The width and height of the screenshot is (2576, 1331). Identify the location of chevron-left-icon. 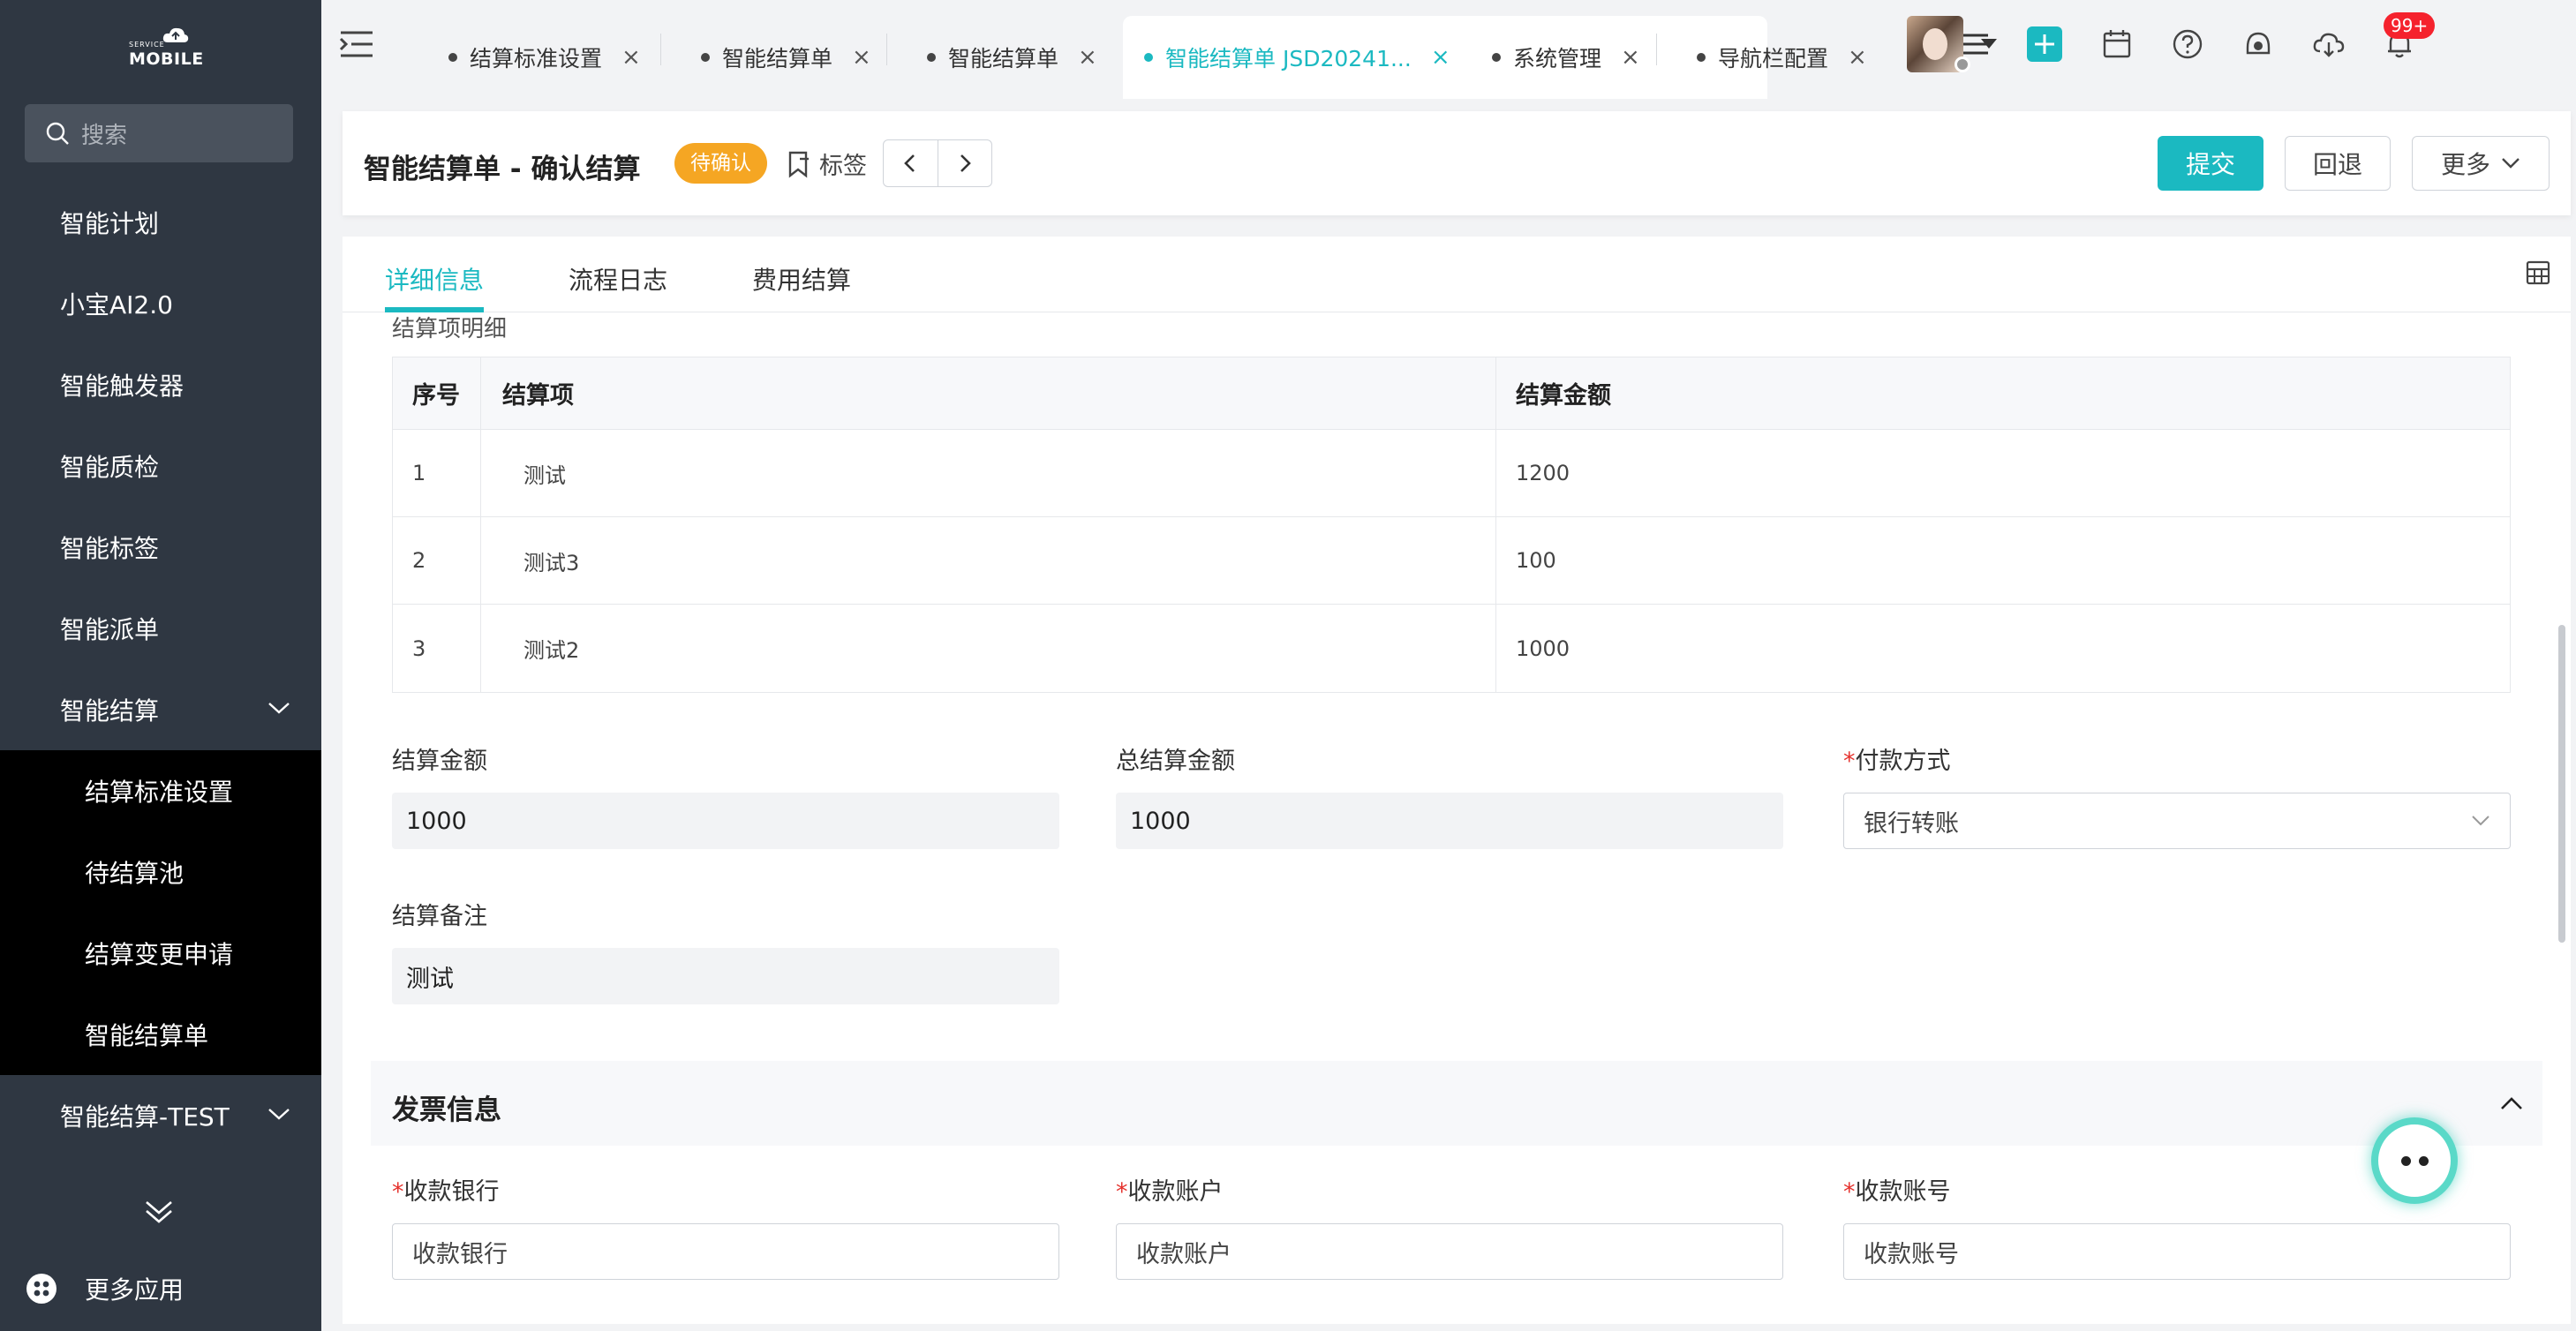
(910, 163).